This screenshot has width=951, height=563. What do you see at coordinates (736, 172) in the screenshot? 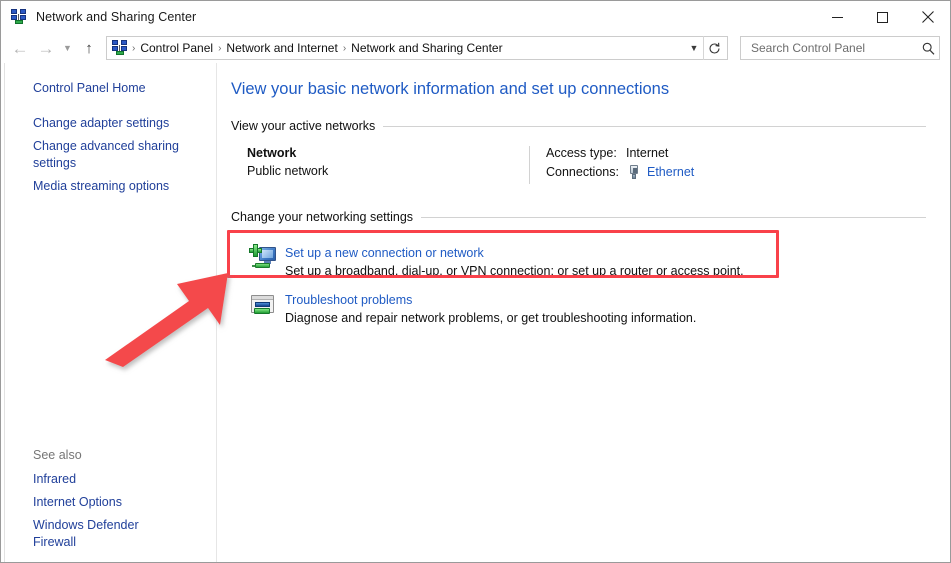
I see `connections-row: Connections: Ethernet` at bounding box center [736, 172].